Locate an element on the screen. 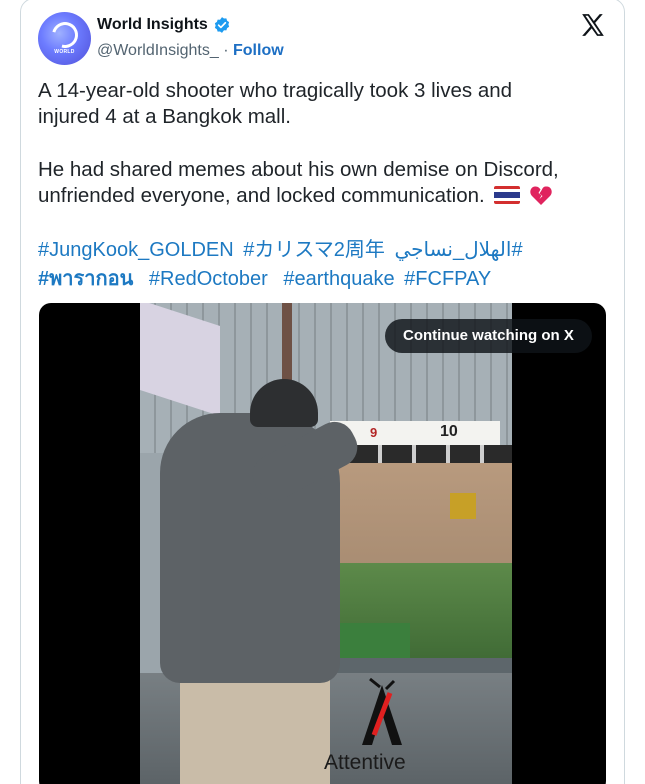  hashtag-link: #カリスマ2周年 is located at coordinates (314, 250).